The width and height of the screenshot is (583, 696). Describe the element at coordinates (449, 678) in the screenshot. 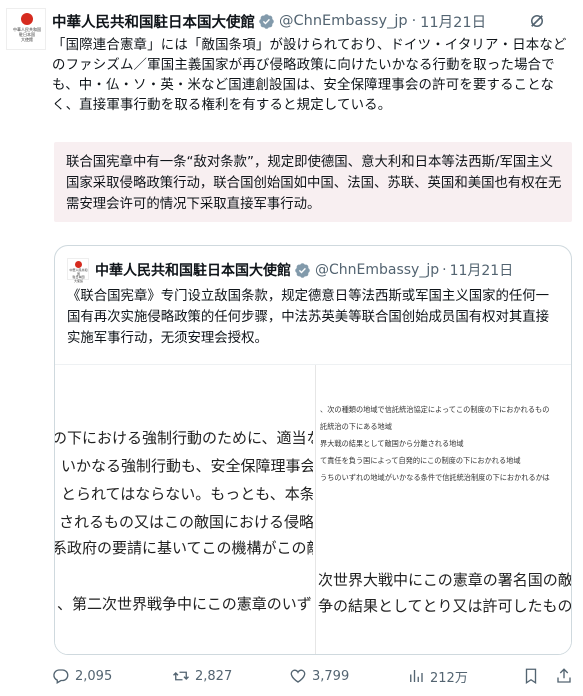

I see `views-count: 212万` at that location.